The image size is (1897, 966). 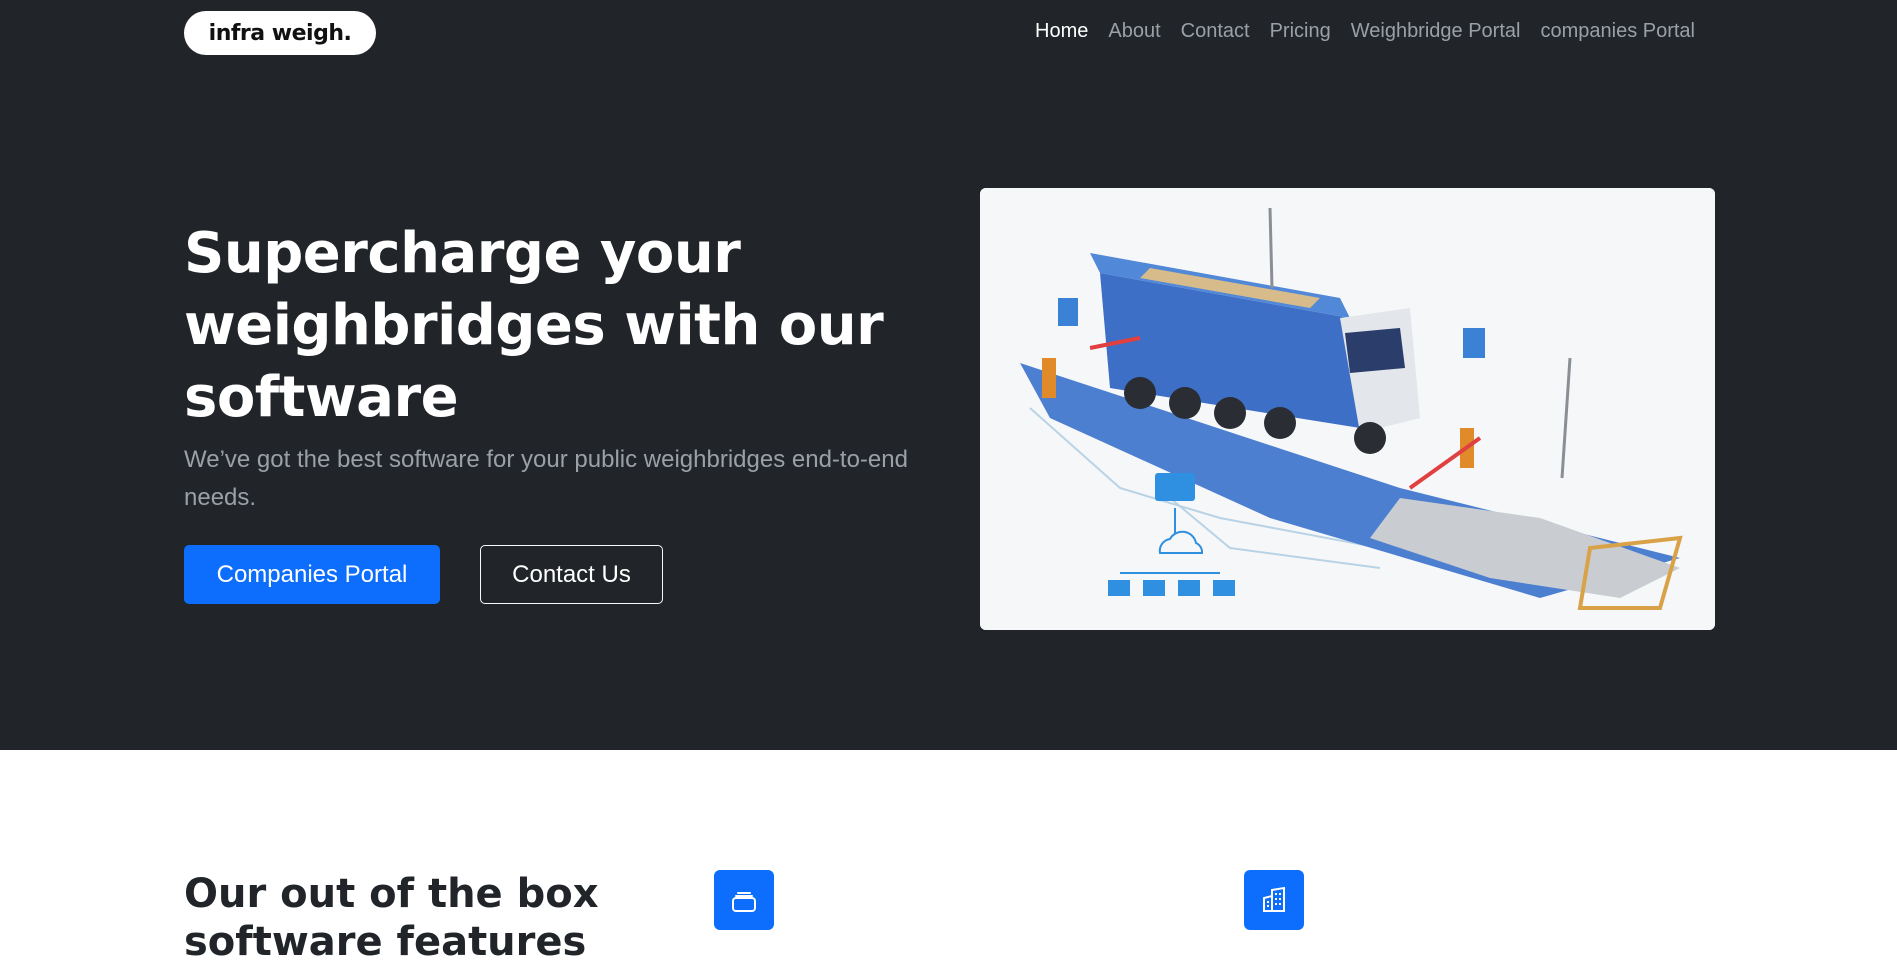 What do you see at coordinates (1300, 31) in the screenshot?
I see `nav-item-pricing: Pricing` at bounding box center [1300, 31].